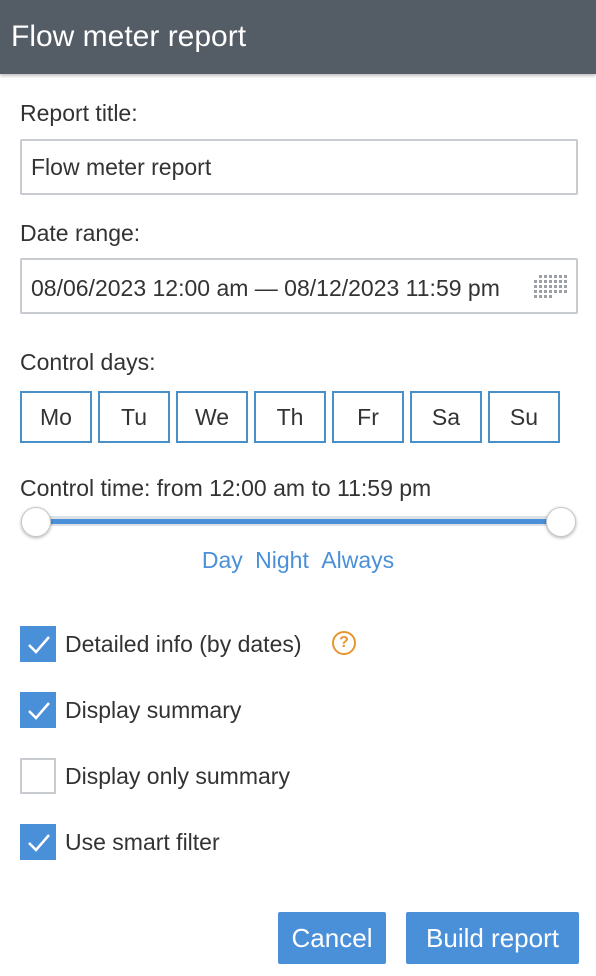 The image size is (596, 976). Describe the element at coordinates (79, 113) in the screenshot. I see `report-title-label: Report title:` at that location.